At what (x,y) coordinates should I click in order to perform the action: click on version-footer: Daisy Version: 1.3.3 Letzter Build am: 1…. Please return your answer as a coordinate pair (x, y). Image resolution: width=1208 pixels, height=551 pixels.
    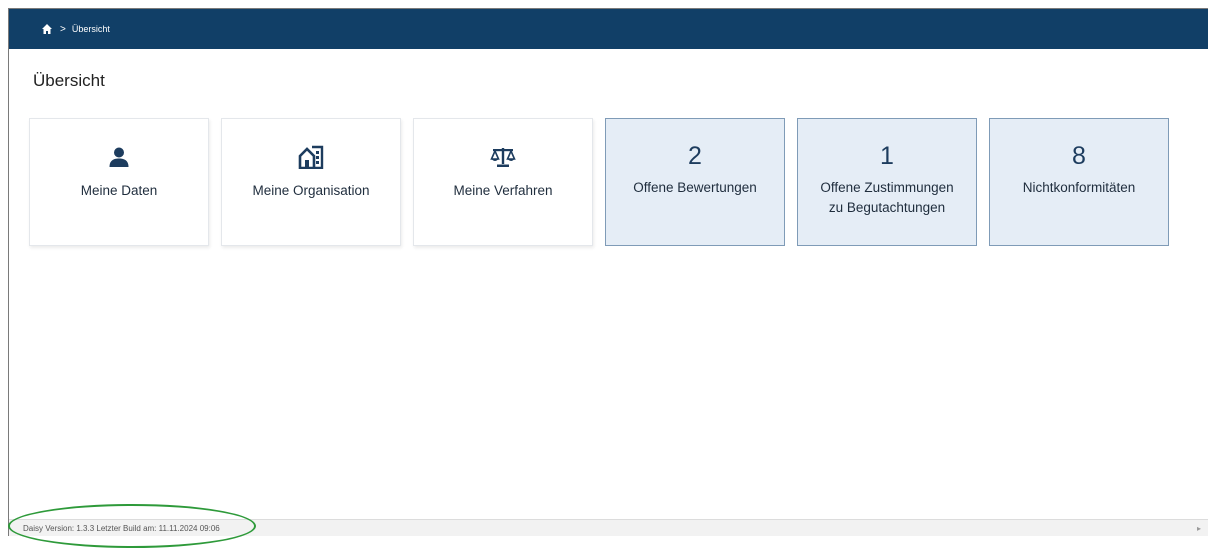
    Looking at the image, I should click on (608, 527).